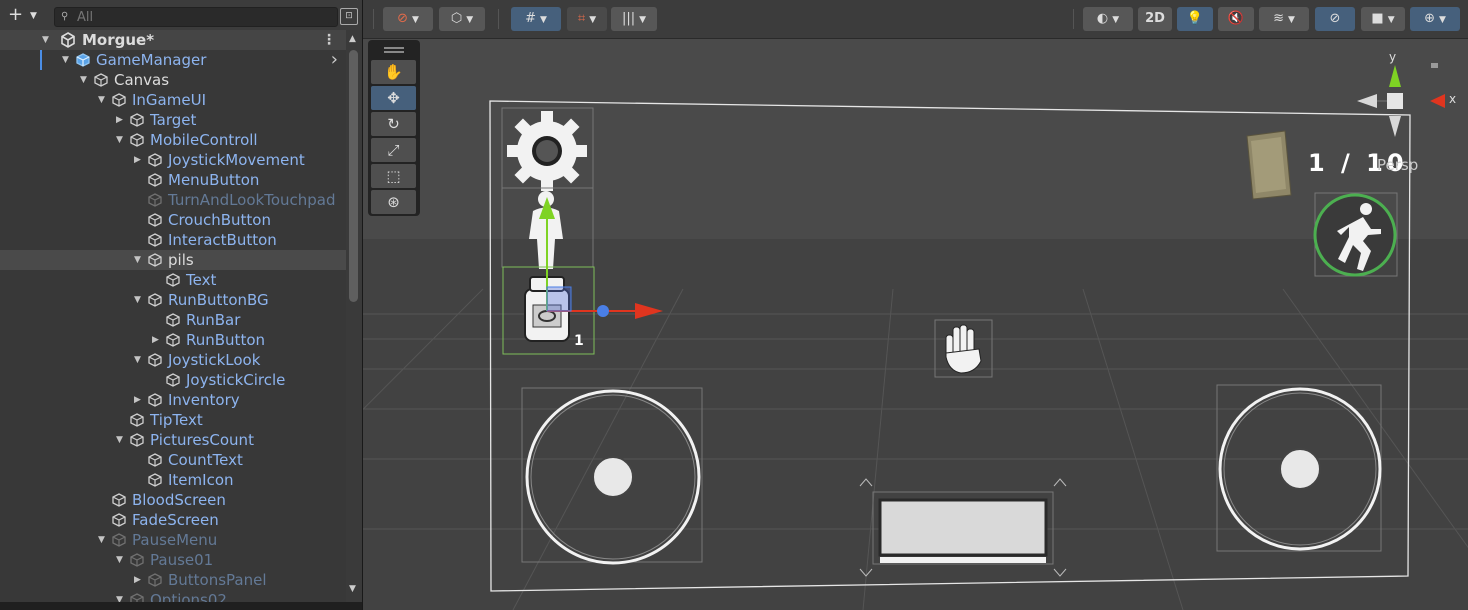 This screenshot has height=610, width=1468. Describe the element at coordinates (48, 40) in the screenshot. I see `expand-arrow-icon: ▼` at that location.